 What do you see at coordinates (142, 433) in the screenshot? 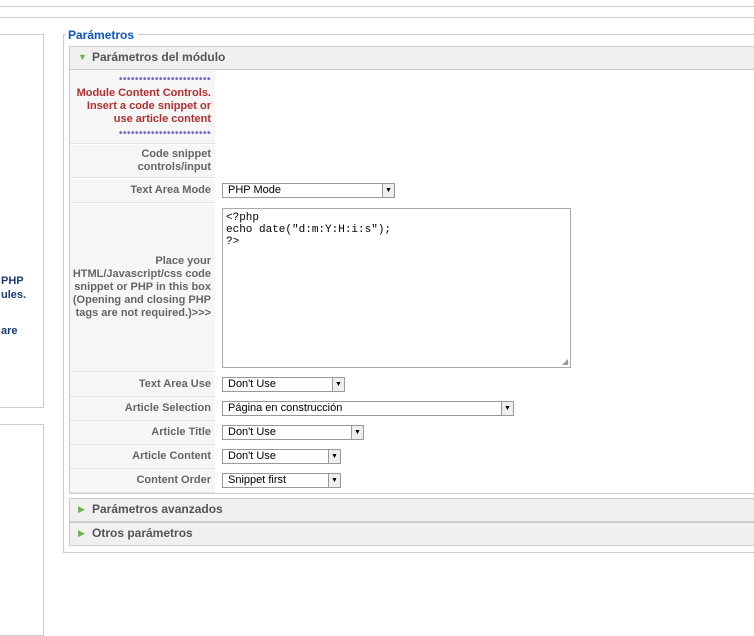
I see `article-title-label: Article Title` at bounding box center [142, 433].